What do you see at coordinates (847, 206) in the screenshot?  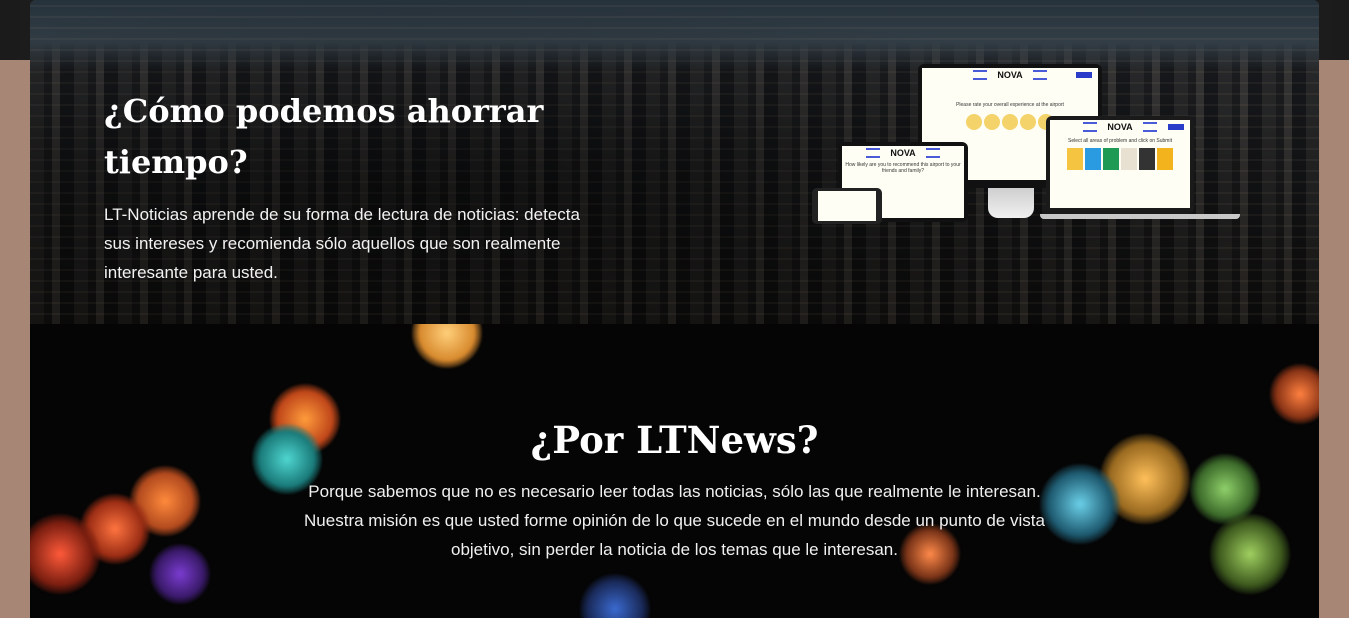 I see `phone-mockup` at bounding box center [847, 206].